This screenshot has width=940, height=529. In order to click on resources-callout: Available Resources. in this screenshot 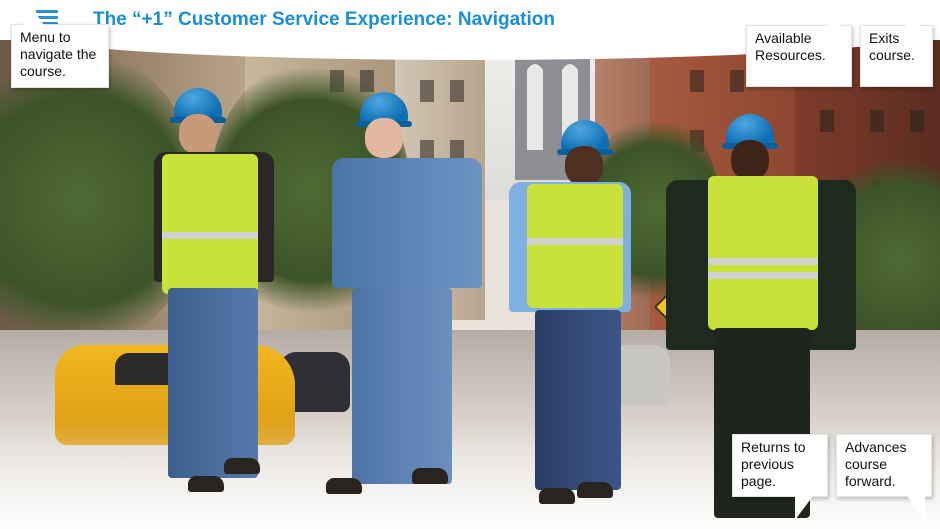, I will do `click(799, 45)`.